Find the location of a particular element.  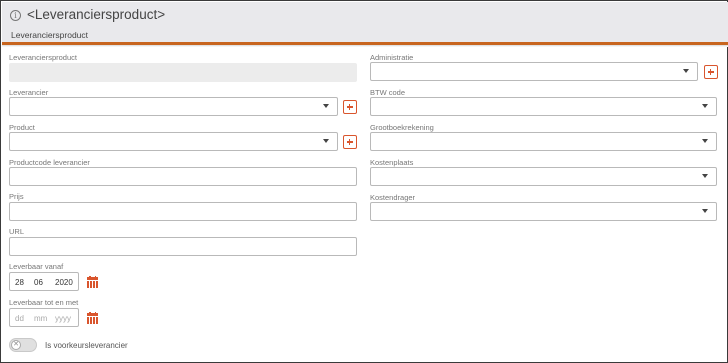

year-field: 2020 is located at coordinates (64, 282).